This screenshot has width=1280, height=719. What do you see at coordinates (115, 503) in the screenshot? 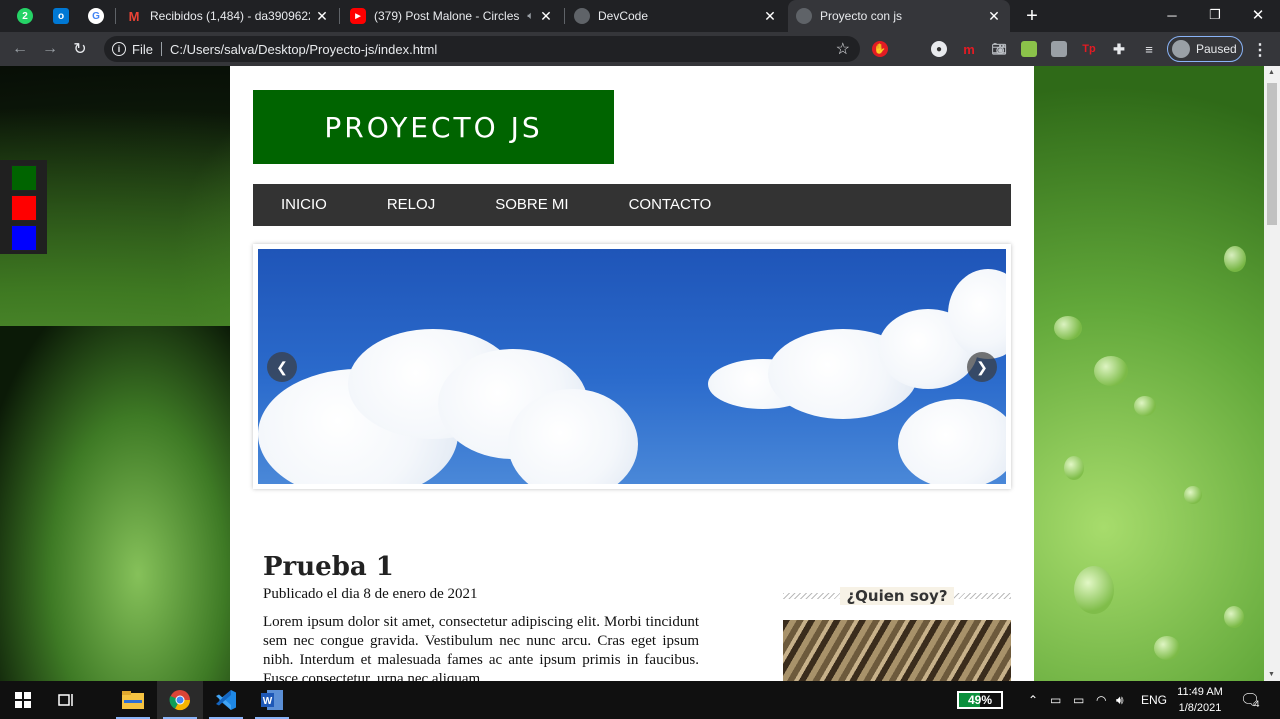
I see `background-leaf-left` at bounding box center [115, 503].